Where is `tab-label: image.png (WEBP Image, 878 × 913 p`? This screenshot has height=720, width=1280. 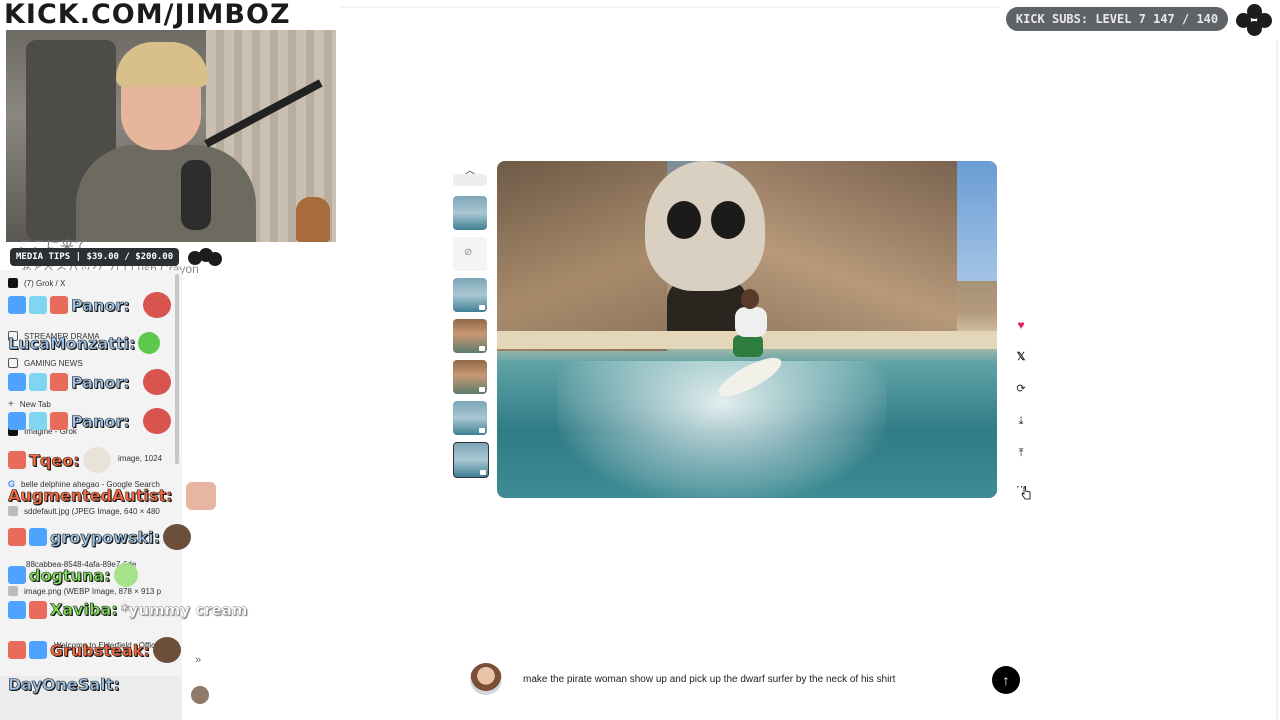
tab-label: image.png (WEBP Image, 878 × 913 p is located at coordinates (93, 591).